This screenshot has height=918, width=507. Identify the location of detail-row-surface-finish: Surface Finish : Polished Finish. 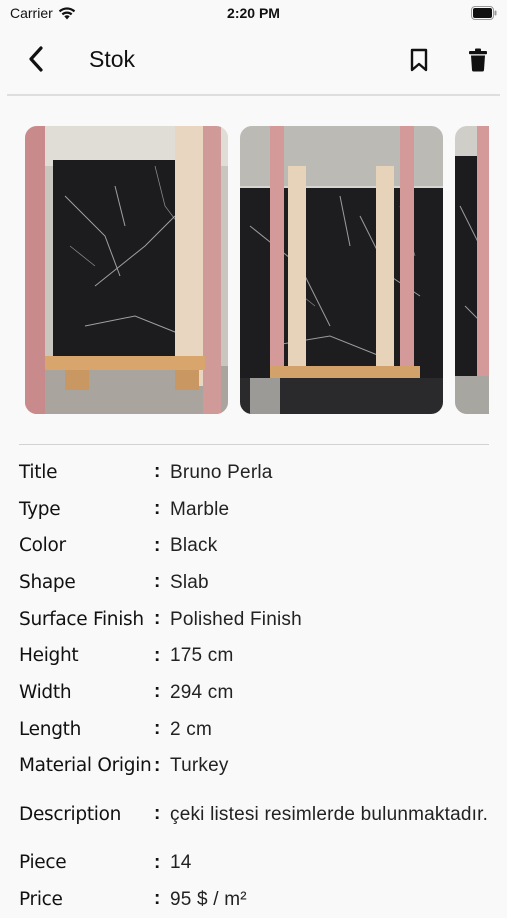
(254, 619).